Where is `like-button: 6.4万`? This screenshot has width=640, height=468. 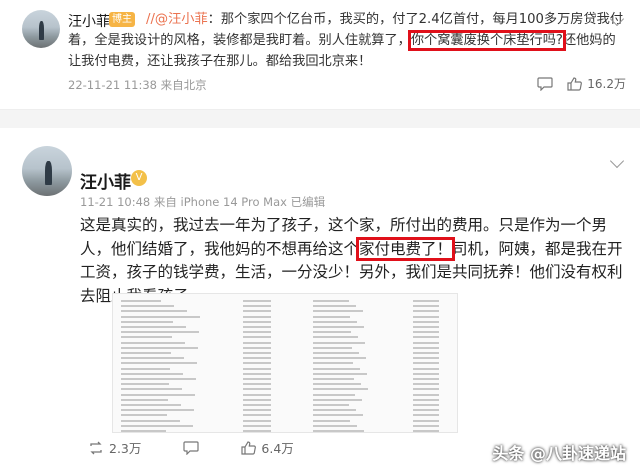
like-button: 6.4万 is located at coordinates (267, 447).